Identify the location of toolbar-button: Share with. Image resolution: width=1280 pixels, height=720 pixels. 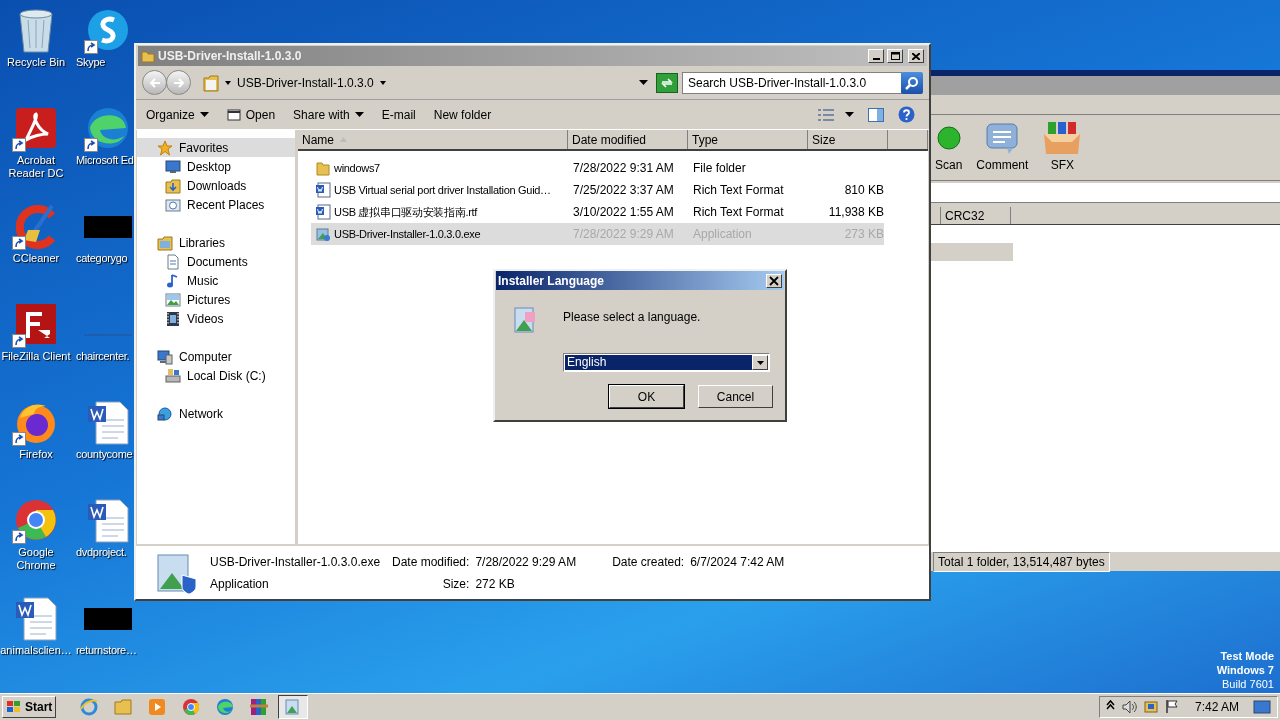
(328, 114).